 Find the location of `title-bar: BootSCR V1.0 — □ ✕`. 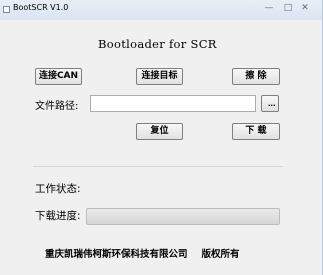

title-bar: BootSCR V1.0 — □ ✕ is located at coordinates (161, 10).